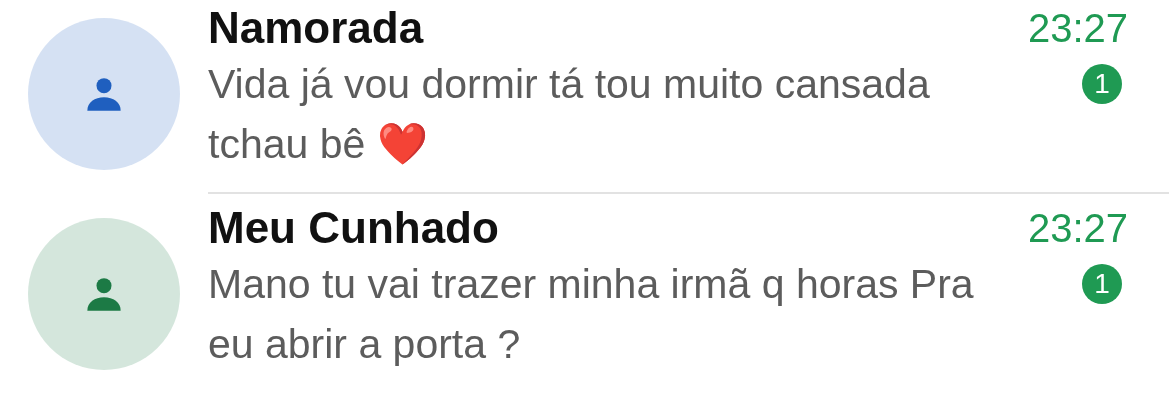 The width and height of the screenshot is (1169, 401). Describe the element at coordinates (316, 28) in the screenshot. I see `contact-name: Namorada` at that location.